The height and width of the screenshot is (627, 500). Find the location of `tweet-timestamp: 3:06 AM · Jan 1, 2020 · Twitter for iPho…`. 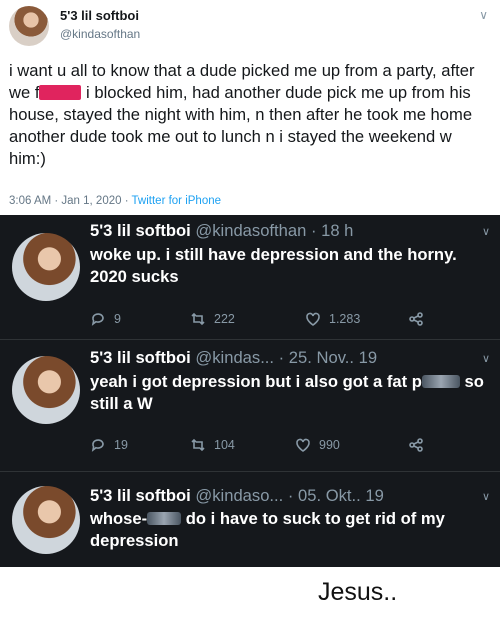

tweet-timestamp: 3:06 AM · Jan 1, 2020 · Twitter for iPho… is located at coordinates (115, 201).